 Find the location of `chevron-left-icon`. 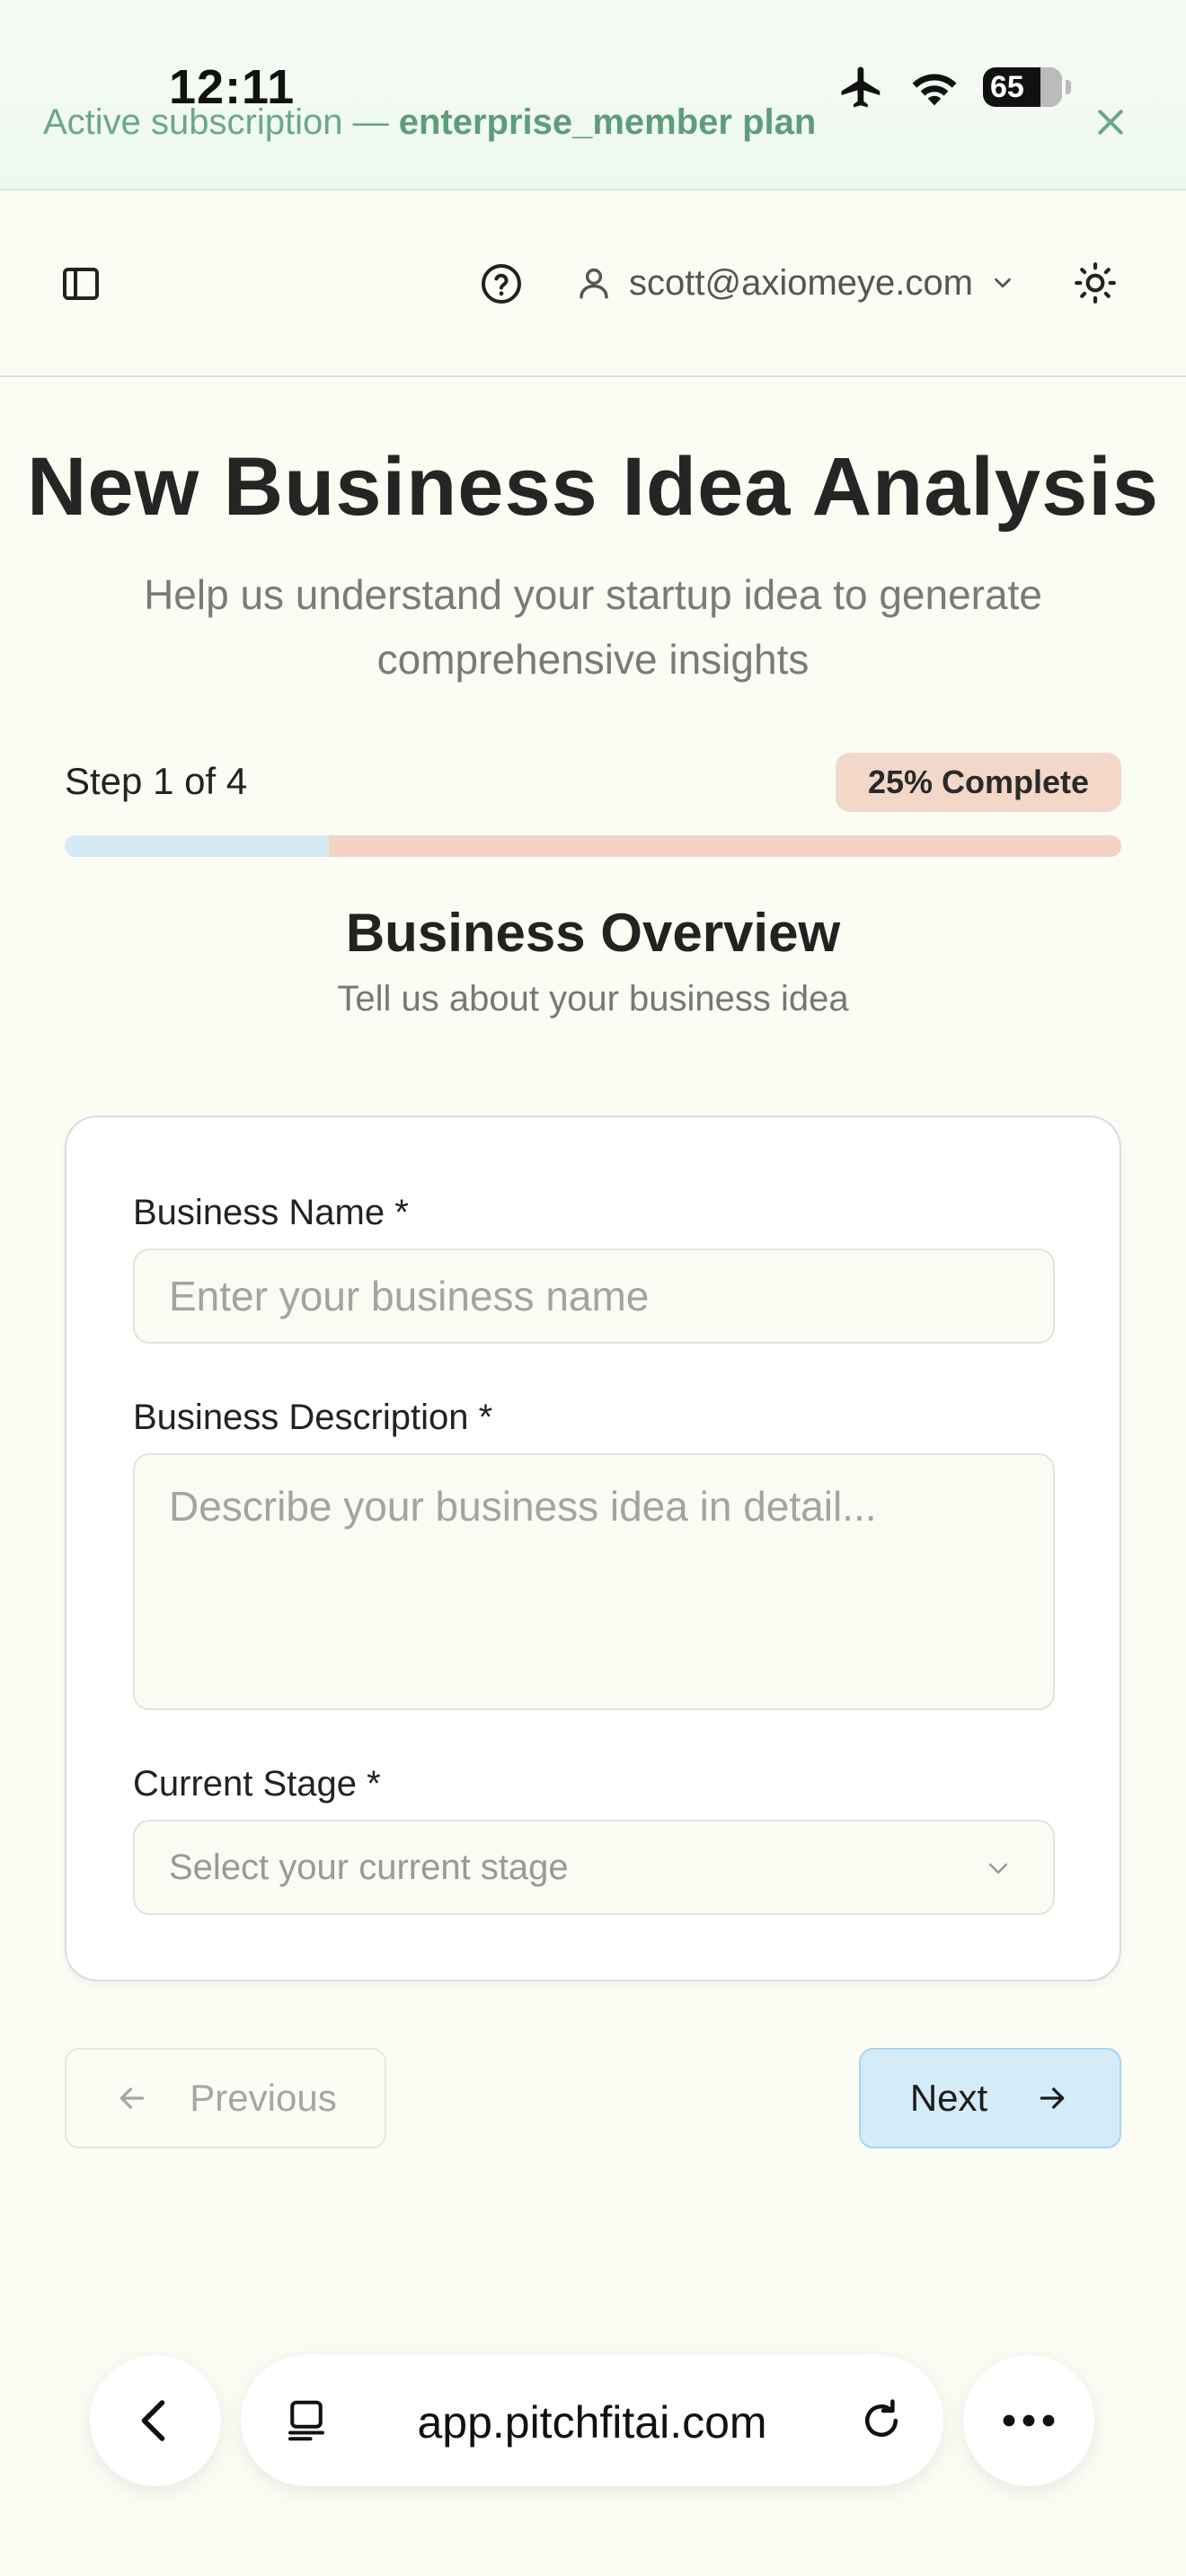

chevron-left-icon is located at coordinates (153, 2420).